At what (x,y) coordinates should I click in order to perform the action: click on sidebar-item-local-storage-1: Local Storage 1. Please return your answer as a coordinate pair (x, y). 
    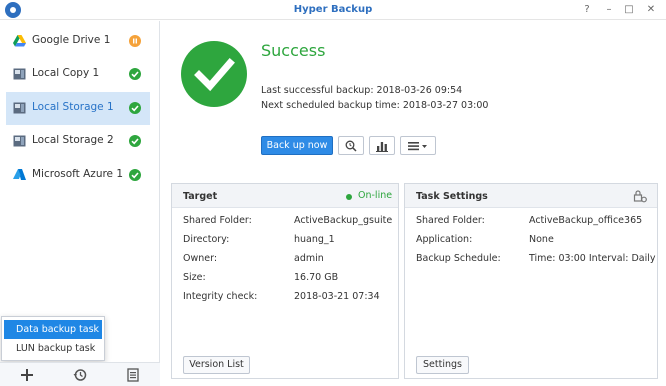
    Looking at the image, I should click on (78, 108).